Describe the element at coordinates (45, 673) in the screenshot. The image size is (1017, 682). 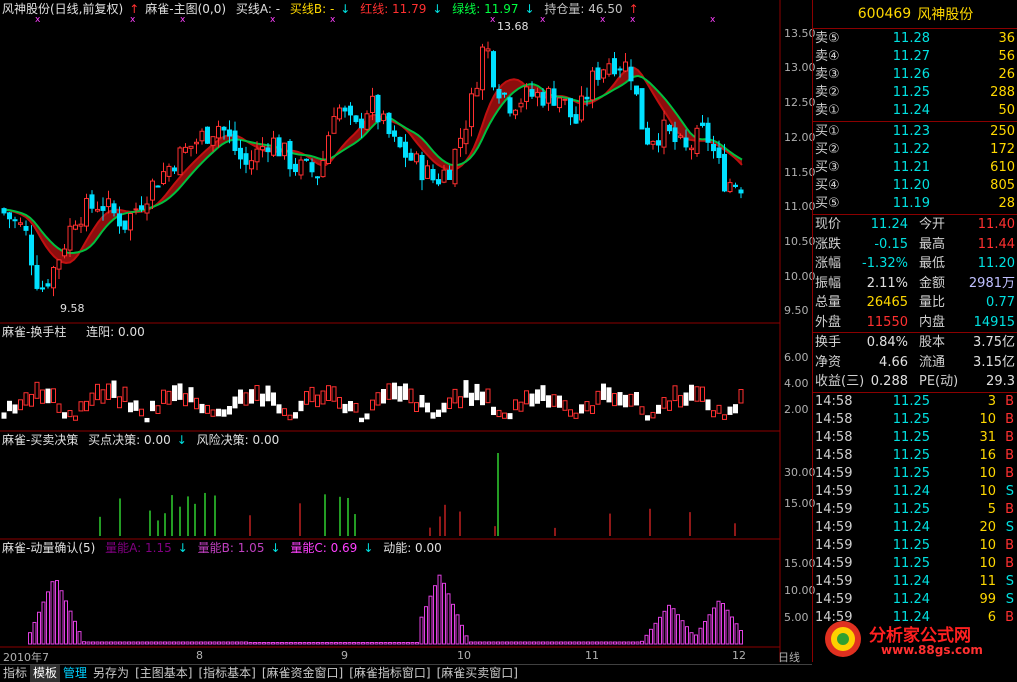
I see `tab-template: 模板` at that location.